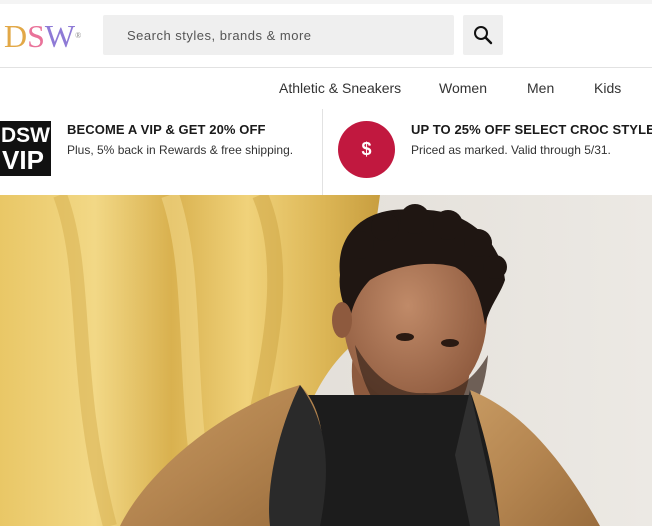 Image resolution: width=652 pixels, height=526 pixels. I want to click on vip-badge: DSW VIP, so click(25, 148).